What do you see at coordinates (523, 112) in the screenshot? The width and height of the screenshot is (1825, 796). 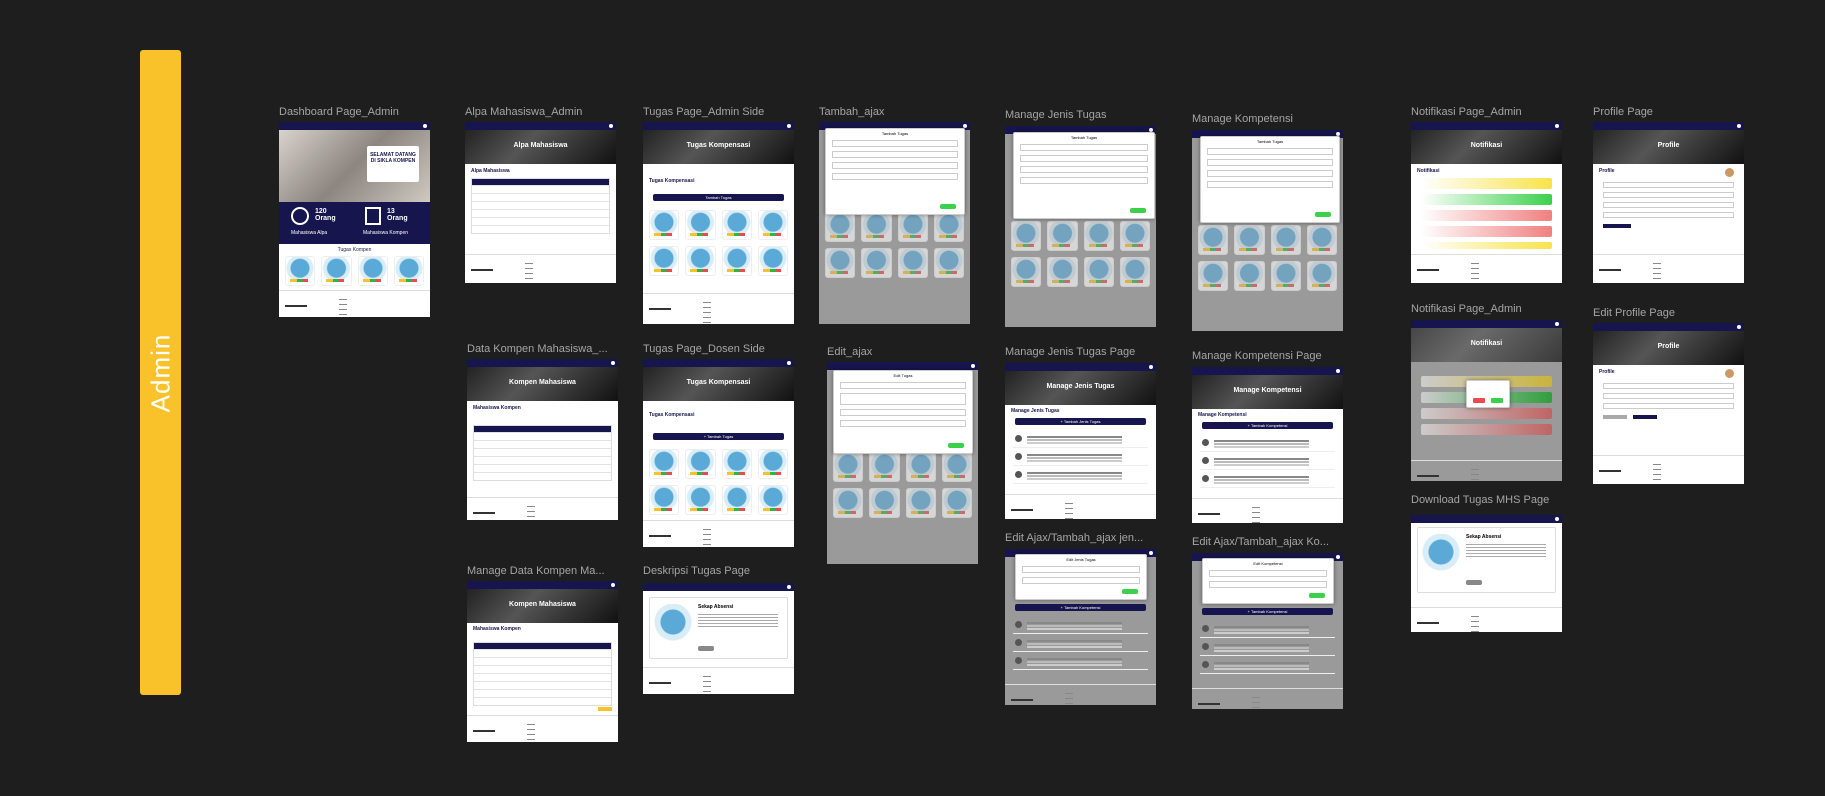 I see `frame-label-alpa: Alpa Mahasiswa_Admin` at bounding box center [523, 112].